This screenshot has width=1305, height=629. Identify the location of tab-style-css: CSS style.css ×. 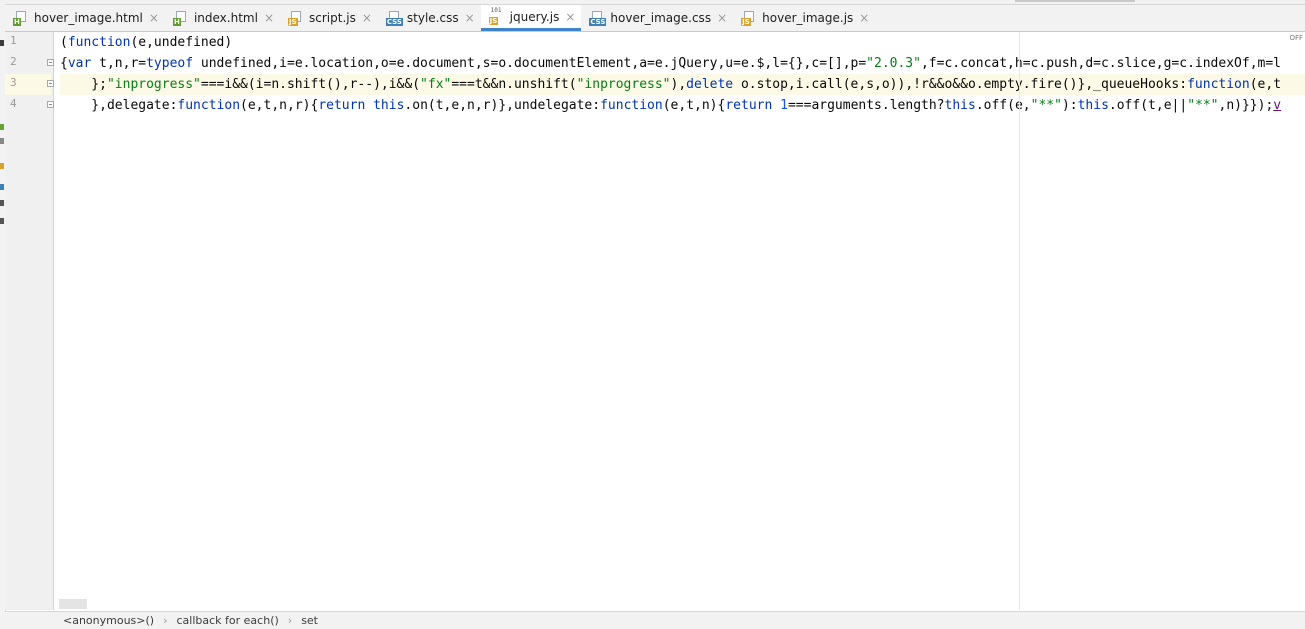
(429, 18).